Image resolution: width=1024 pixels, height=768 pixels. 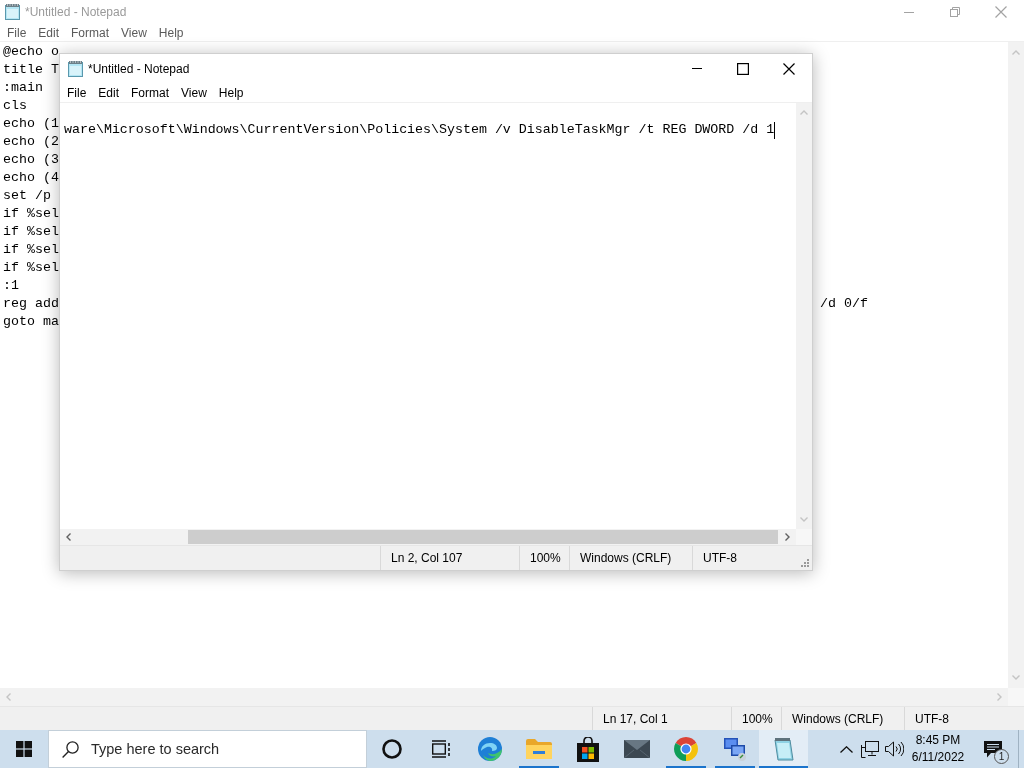 What do you see at coordinates (391, 749) in the screenshot?
I see `ring-icon` at bounding box center [391, 749].